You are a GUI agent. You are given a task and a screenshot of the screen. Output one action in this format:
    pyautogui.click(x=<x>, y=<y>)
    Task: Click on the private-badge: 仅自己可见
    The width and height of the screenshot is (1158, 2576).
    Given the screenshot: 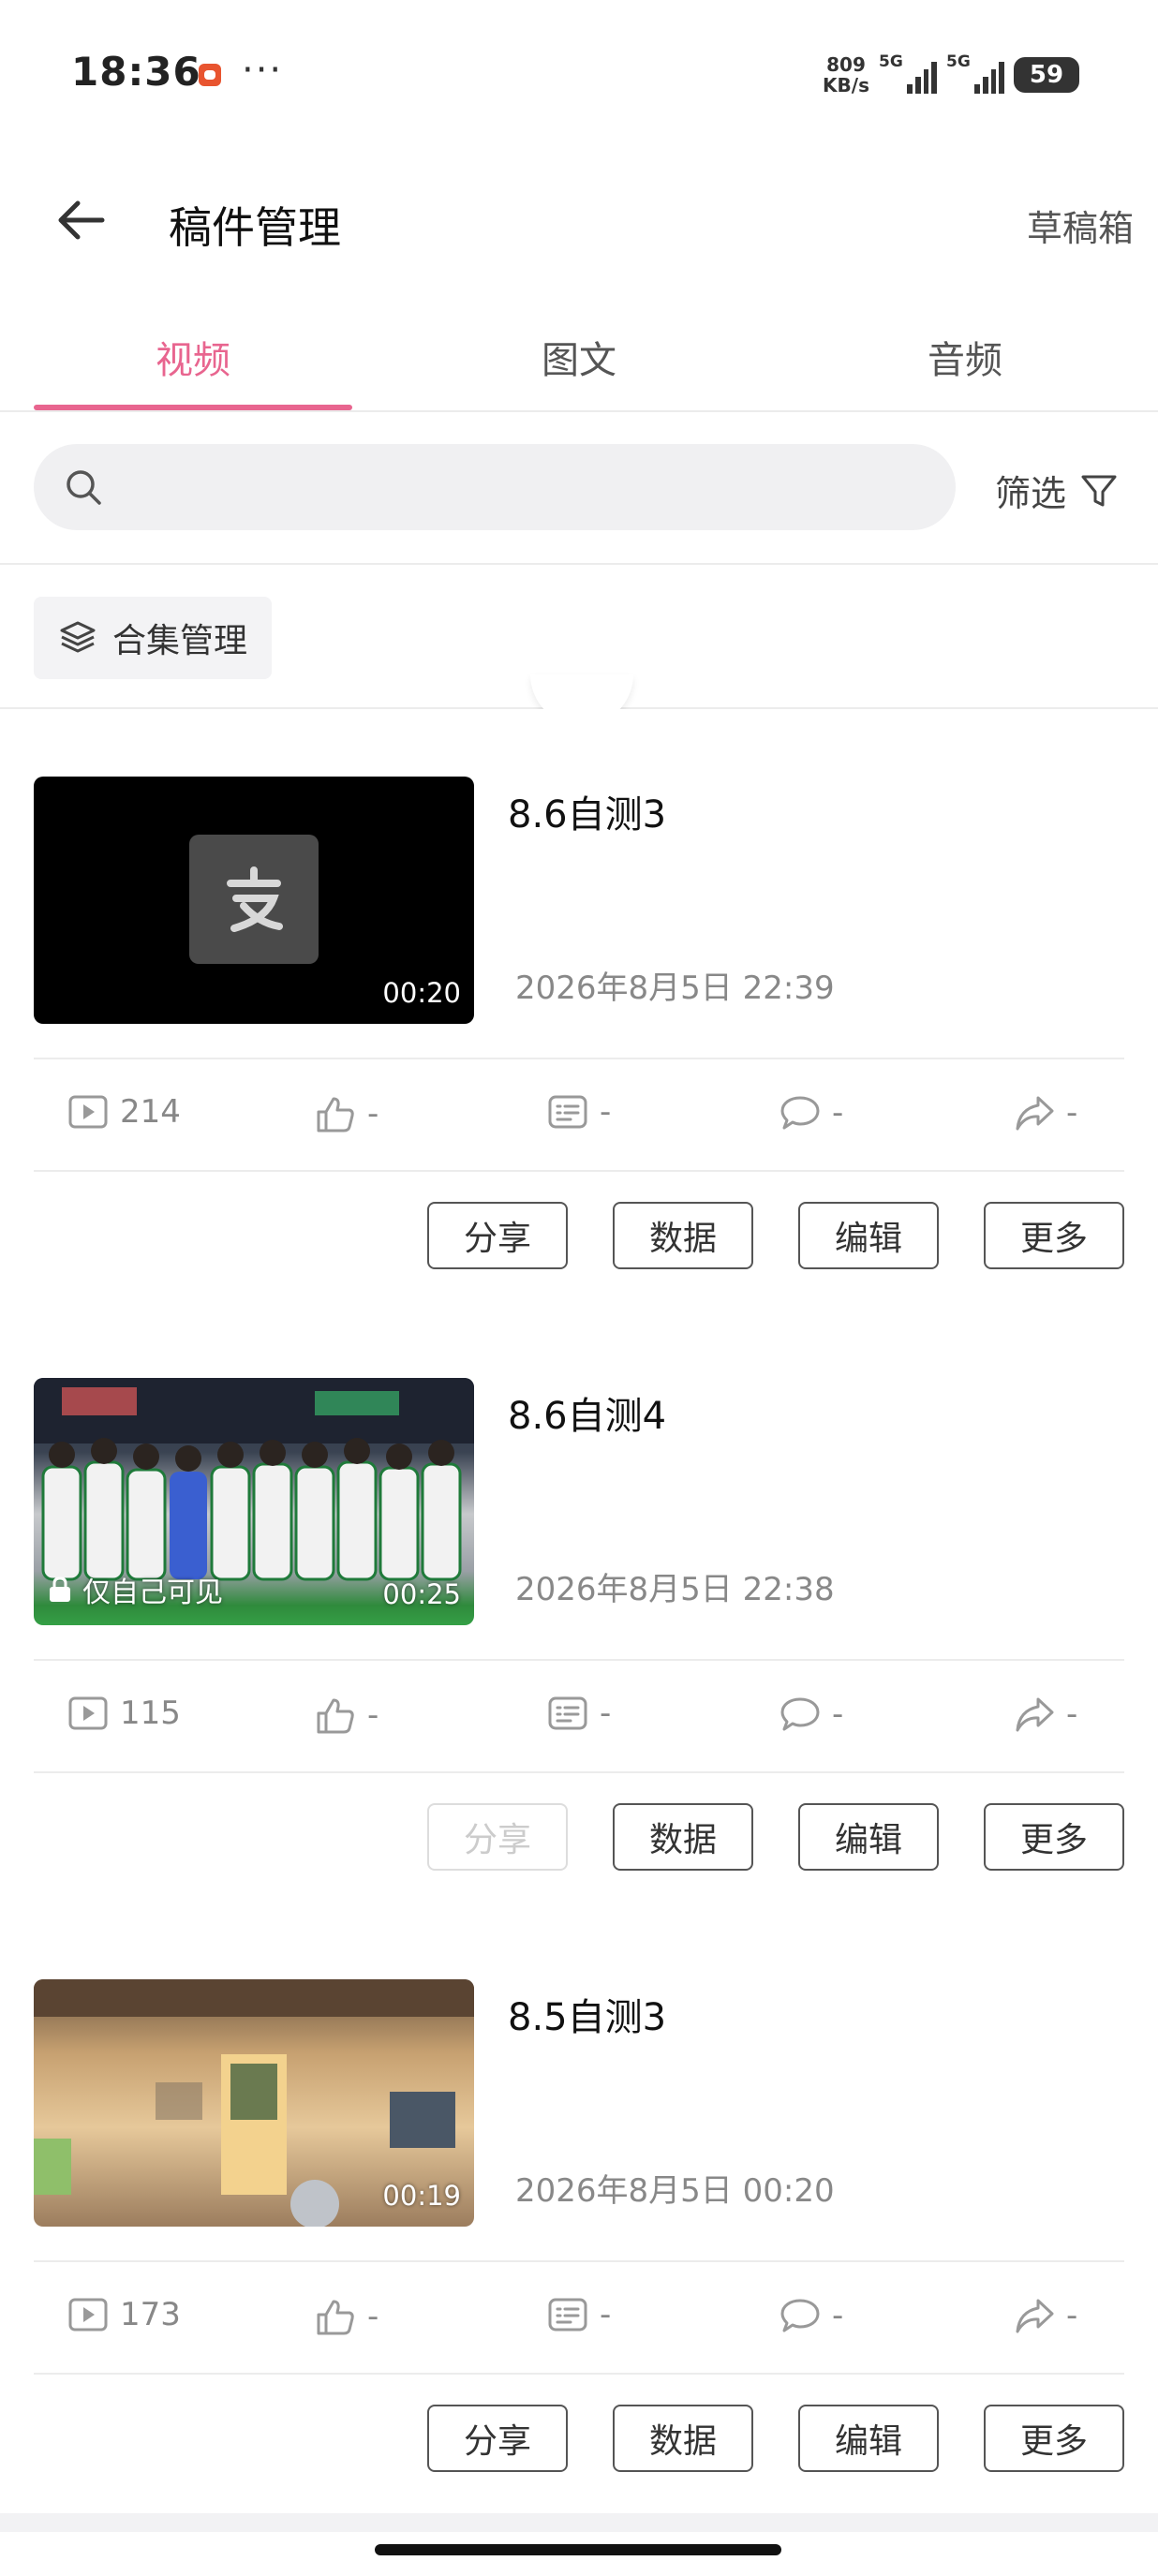 What is the action you would take?
    pyautogui.click(x=135, y=1589)
    